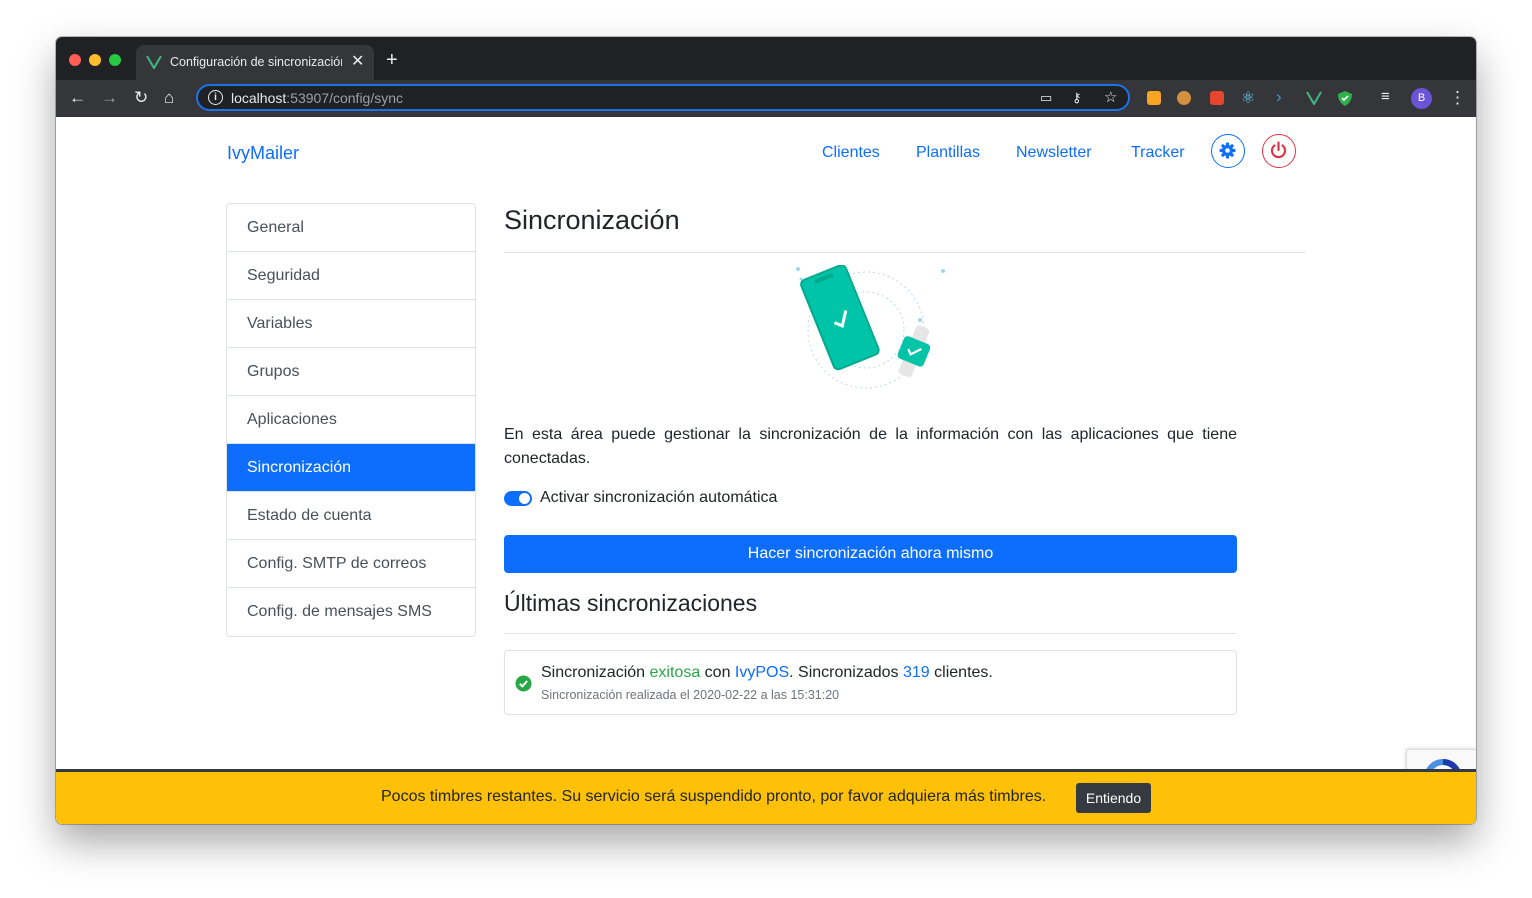 Image resolution: width=1532 pixels, height=898 pixels. I want to click on sync-count: 319, so click(916, 672).